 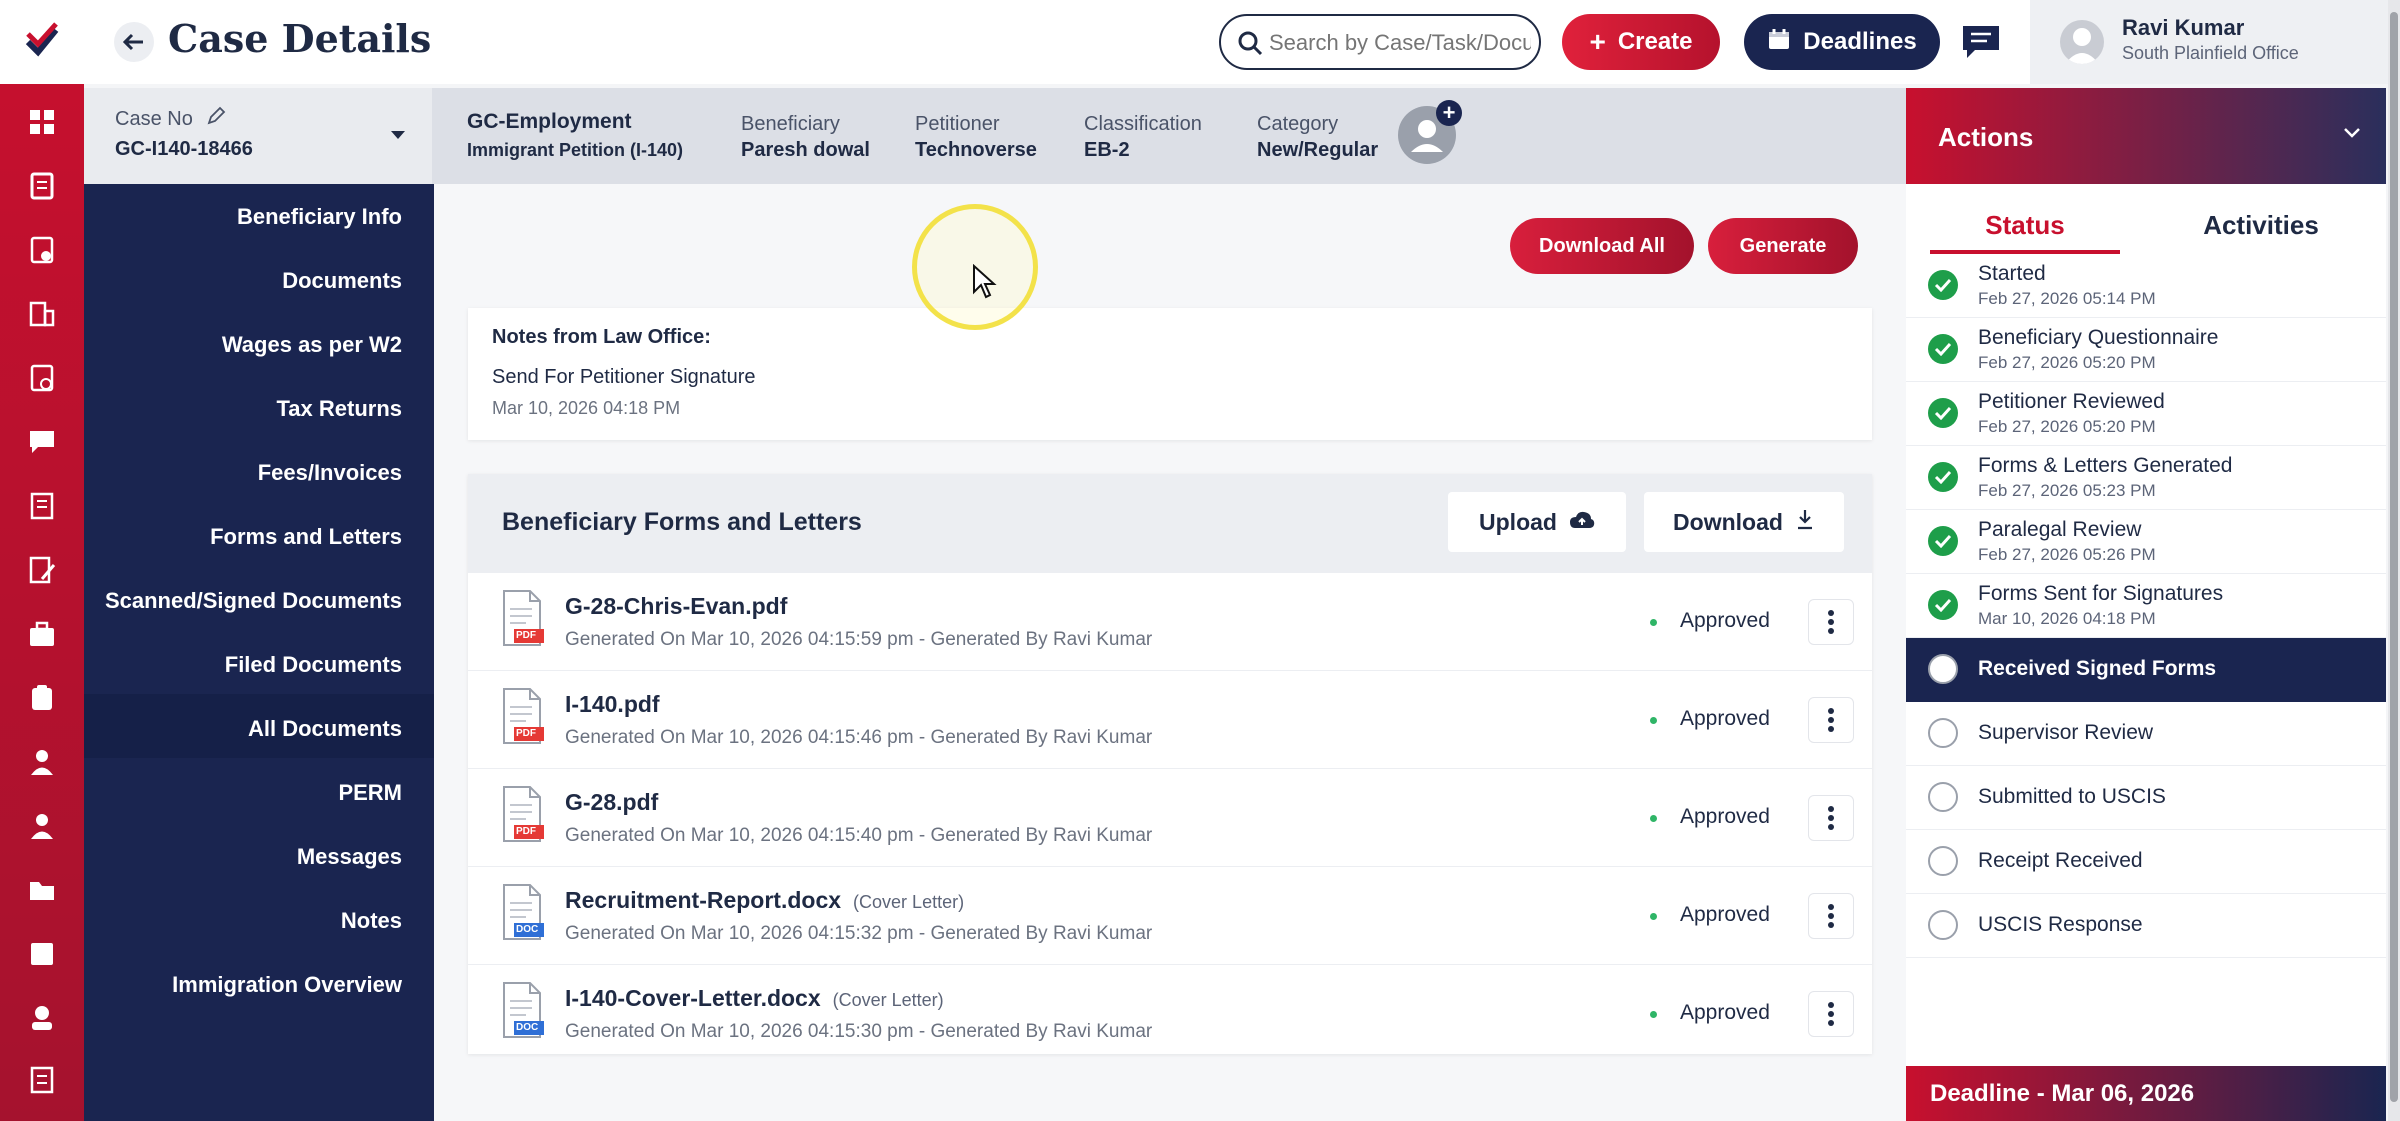 I want to click on status-step: USCIS Response, so click(x=2146, y=926).